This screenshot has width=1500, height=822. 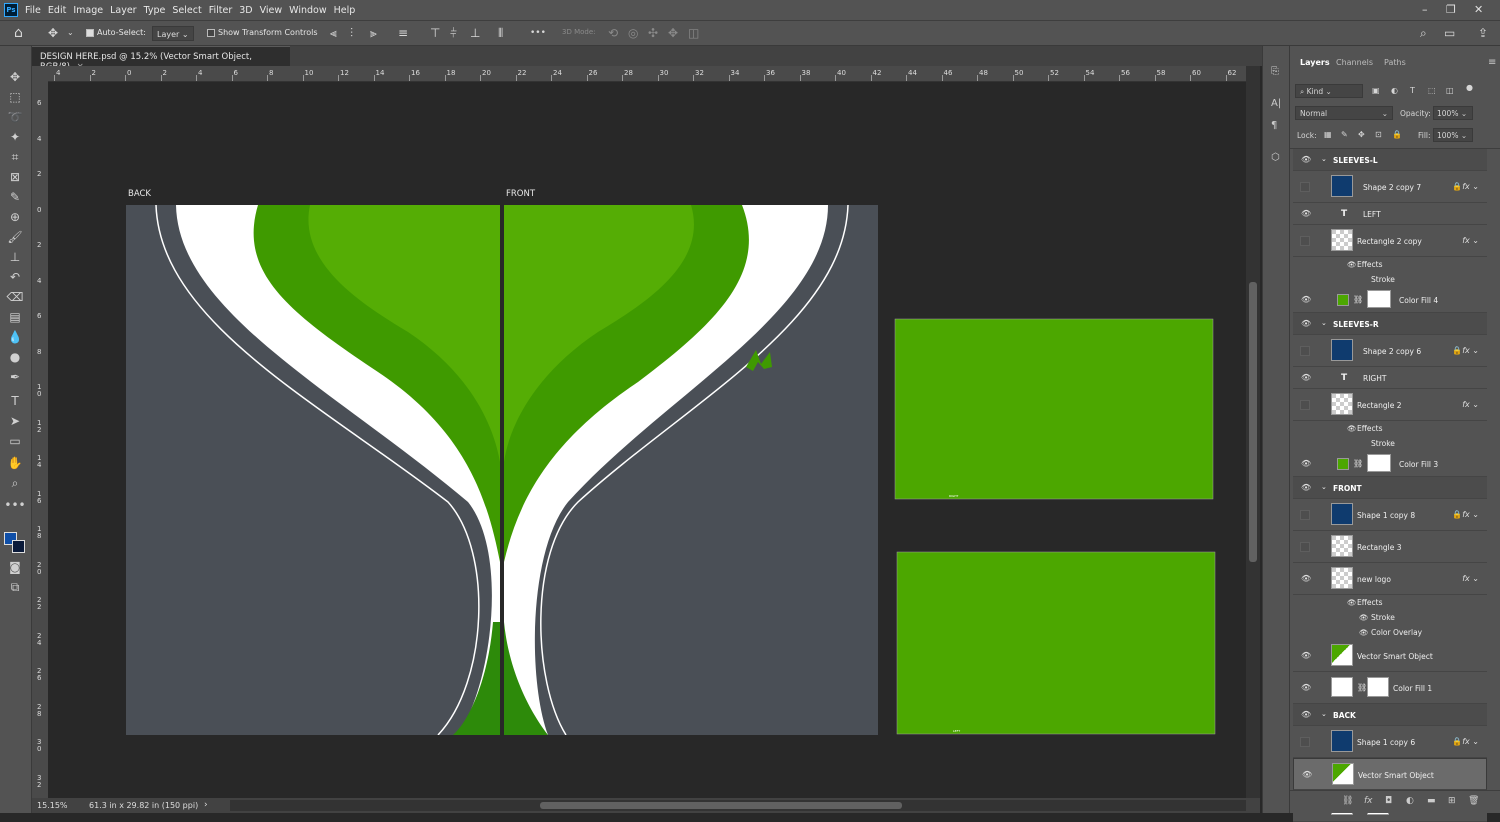 I want to click on menu-type: Type, so click(x=155, y=10).